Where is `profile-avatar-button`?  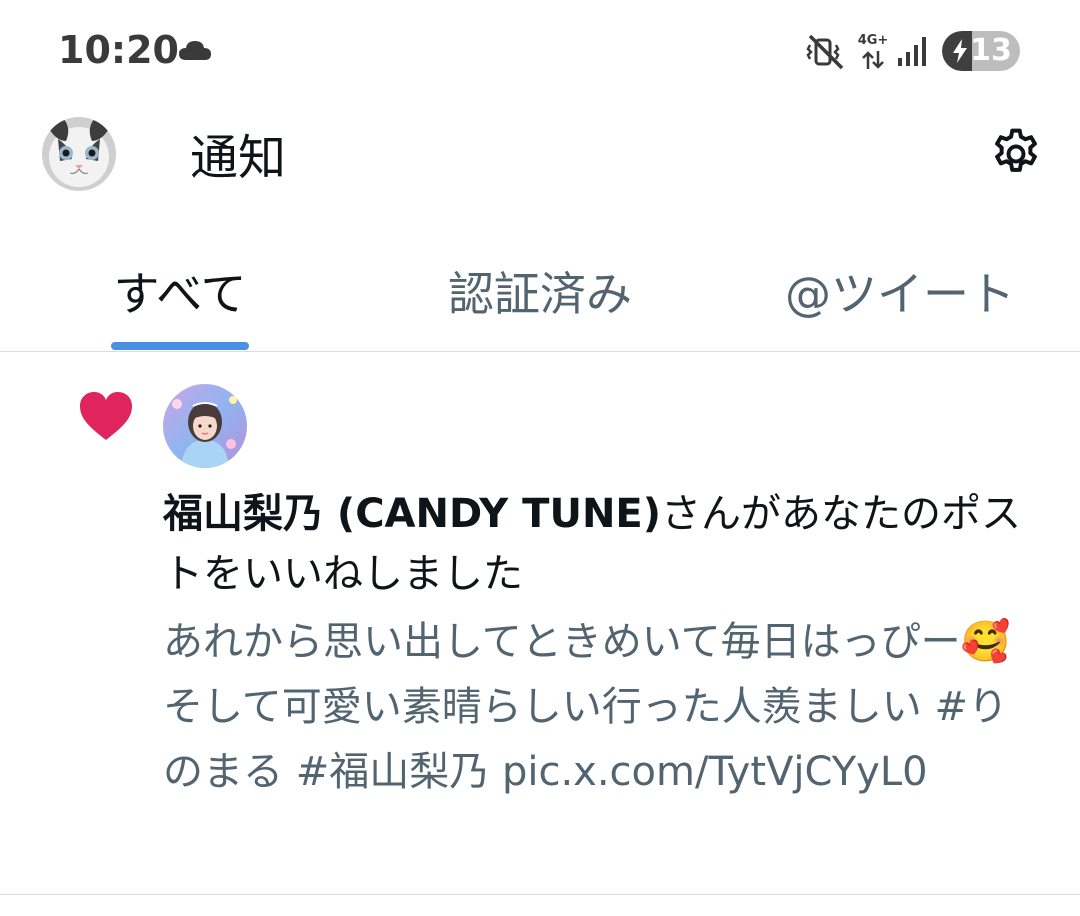 profile-avatar-button is located at coordinates (79, 154).